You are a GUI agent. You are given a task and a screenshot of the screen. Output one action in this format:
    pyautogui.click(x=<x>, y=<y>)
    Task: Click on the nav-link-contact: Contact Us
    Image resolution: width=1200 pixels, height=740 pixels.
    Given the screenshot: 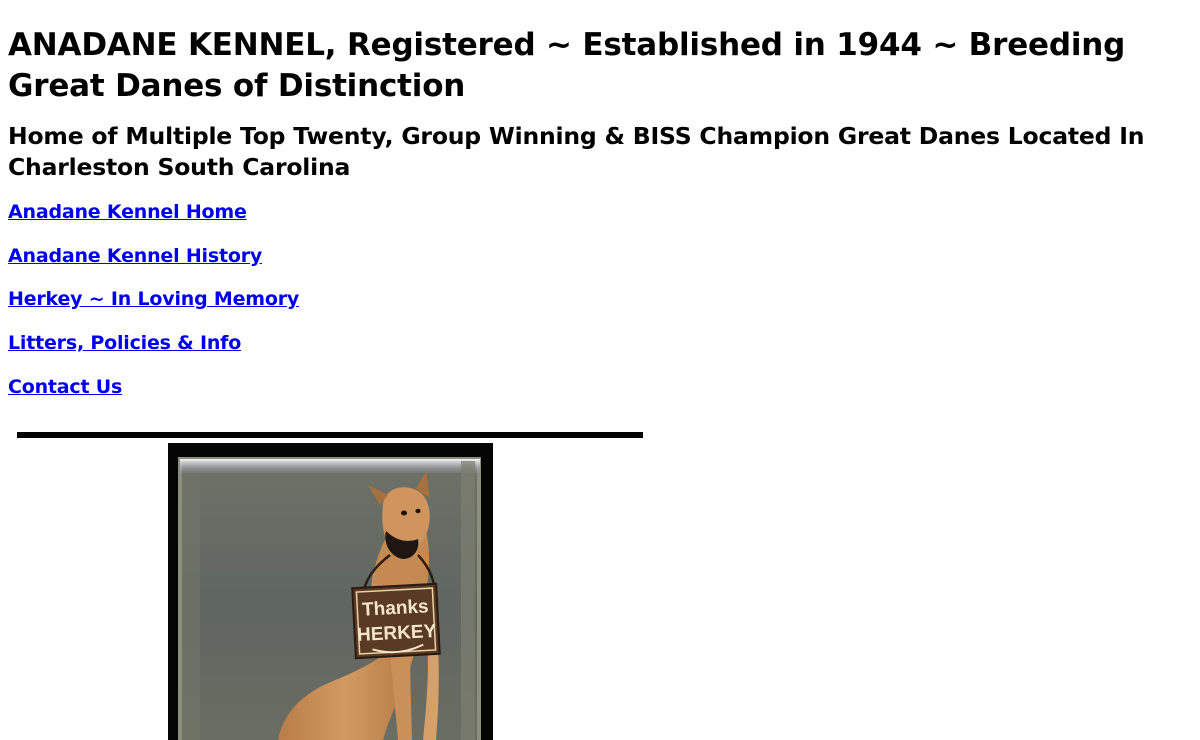 What is the action you would take?
    pyautogui.click(x=65, y=387)
    